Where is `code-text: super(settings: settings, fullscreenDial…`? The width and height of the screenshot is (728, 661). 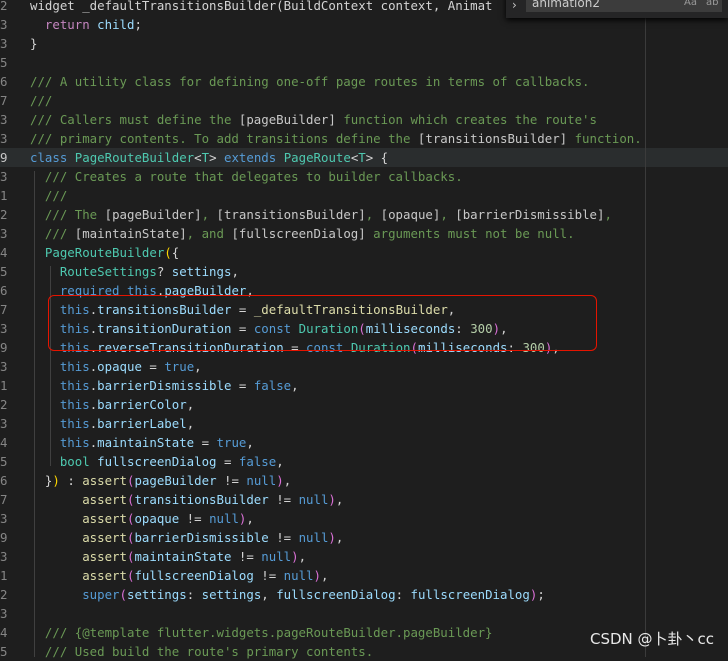 code-text: super(settings: settings, fullscreenDial… is located at coordinates (287, 594).